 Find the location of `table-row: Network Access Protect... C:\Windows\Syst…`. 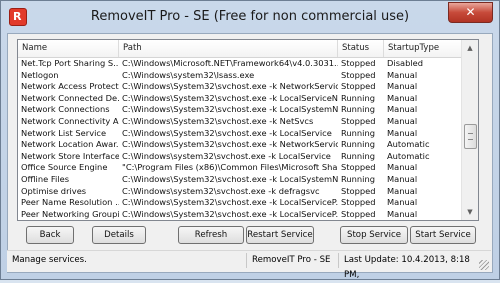

table-row: Network Access Protect... C:\Windows\Syst… is located at coordinates (240, 87).